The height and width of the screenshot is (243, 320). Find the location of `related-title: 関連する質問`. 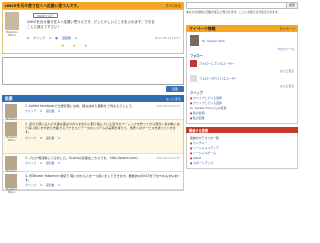

related-title: 関連する質問 is located at coordinates (199, 130).